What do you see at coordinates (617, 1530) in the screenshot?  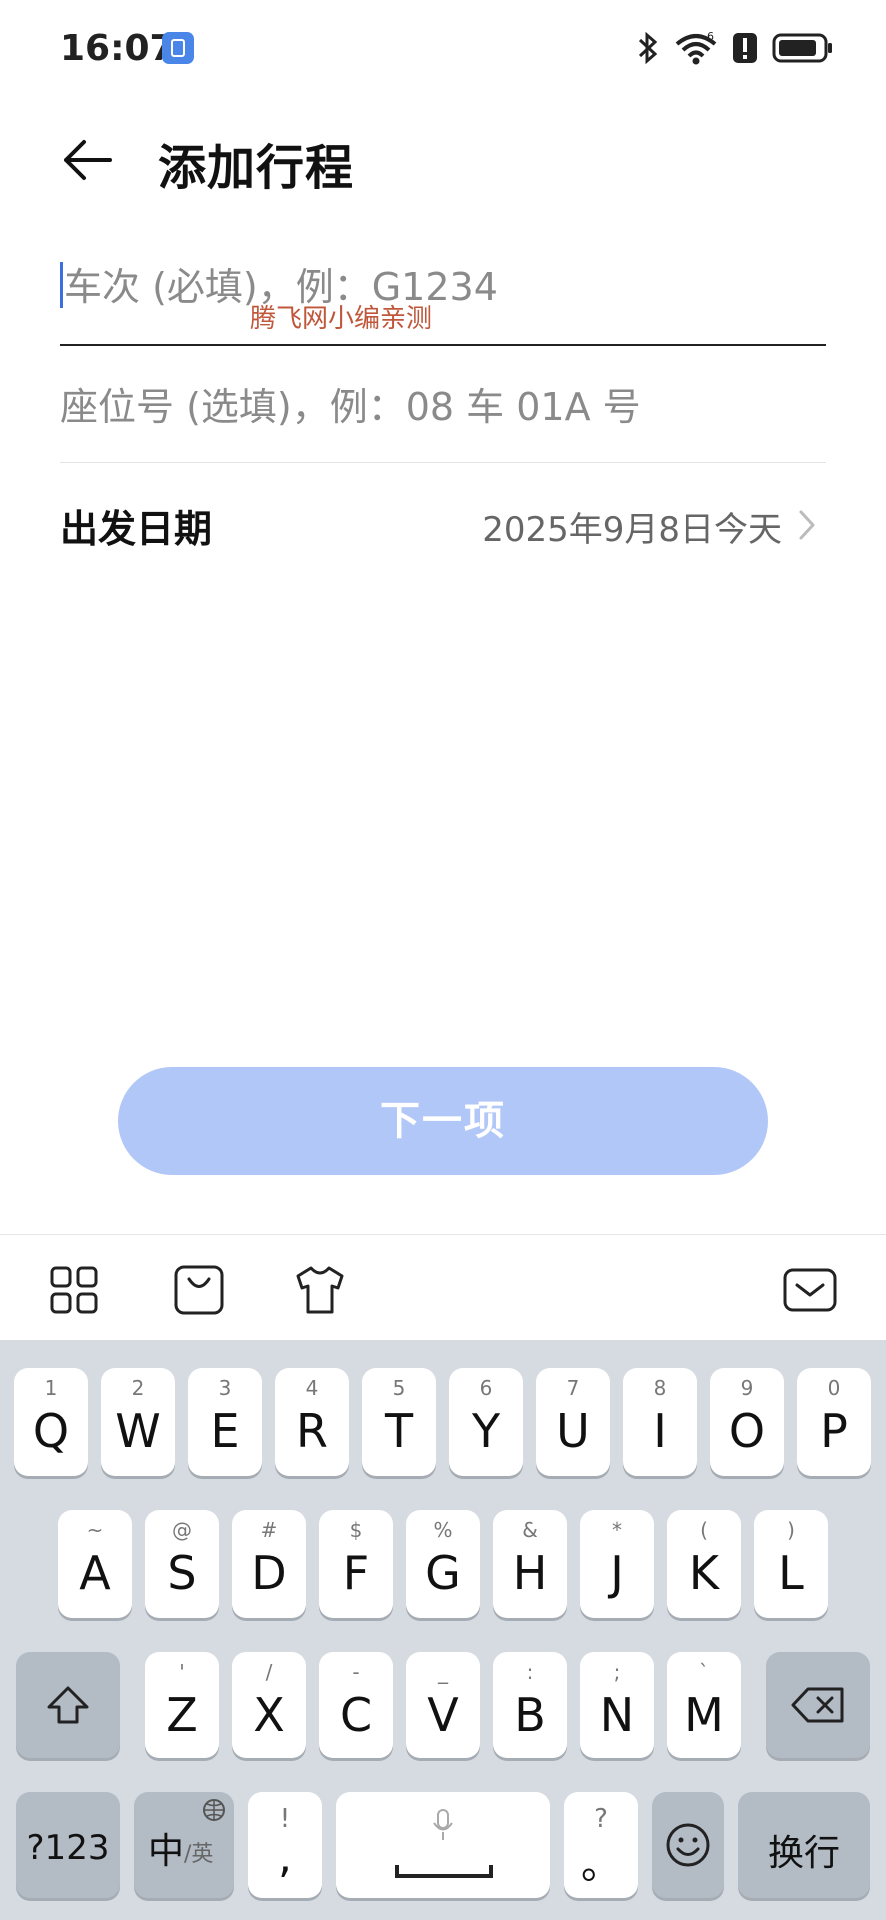 I see `key-sub-label: *` at bounding box center [617, 1530].